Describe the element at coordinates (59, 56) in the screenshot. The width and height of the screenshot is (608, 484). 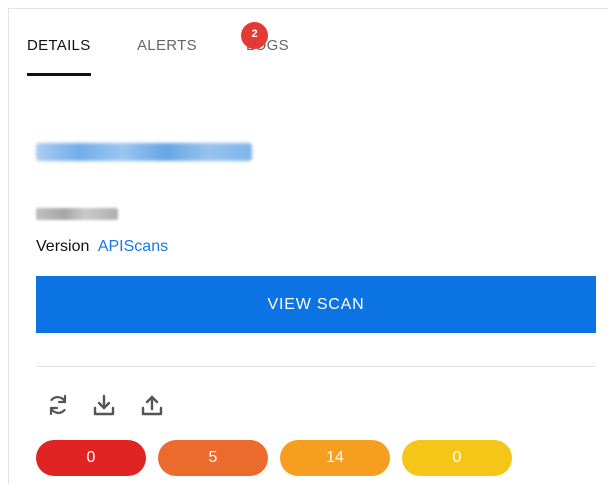
I see `tab-details: DETAILS` at that location.